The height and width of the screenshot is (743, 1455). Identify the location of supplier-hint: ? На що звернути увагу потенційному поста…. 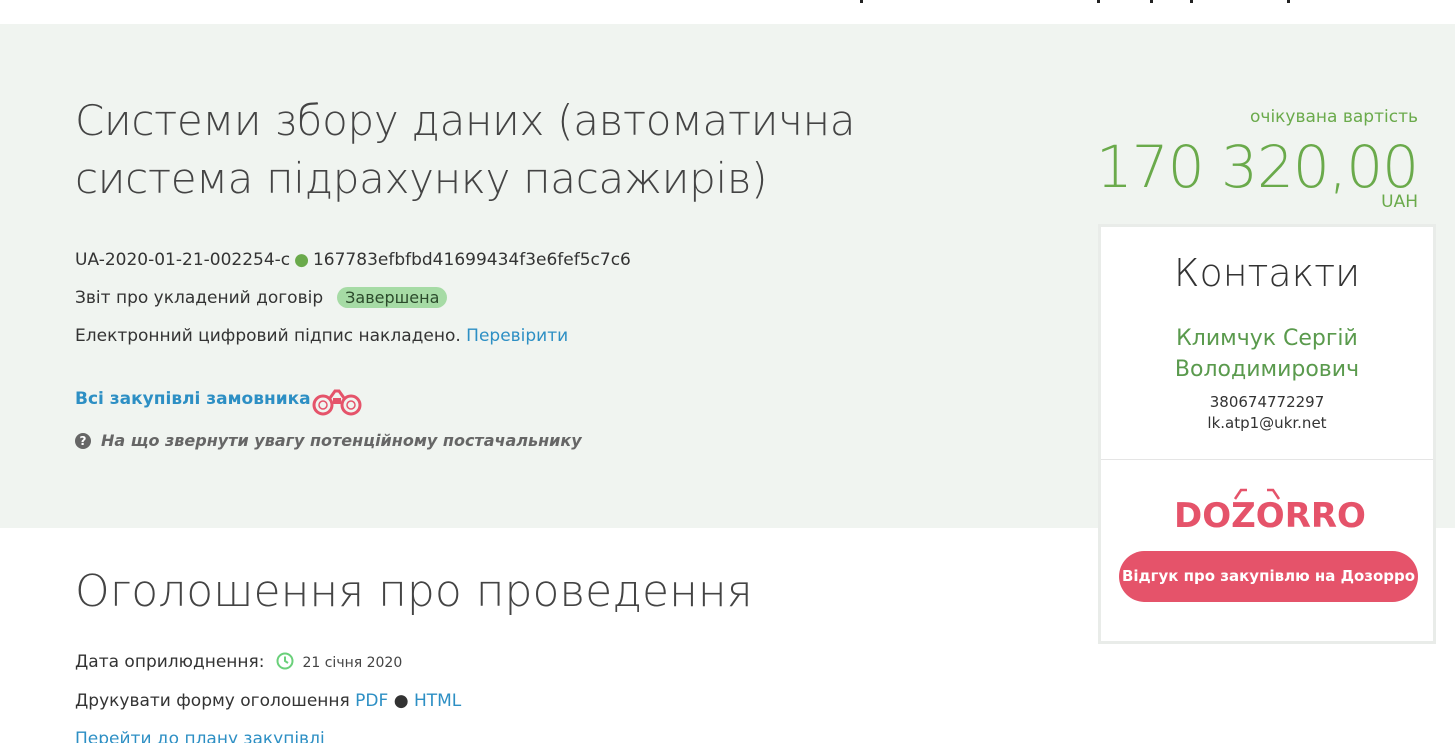
(328, 440).